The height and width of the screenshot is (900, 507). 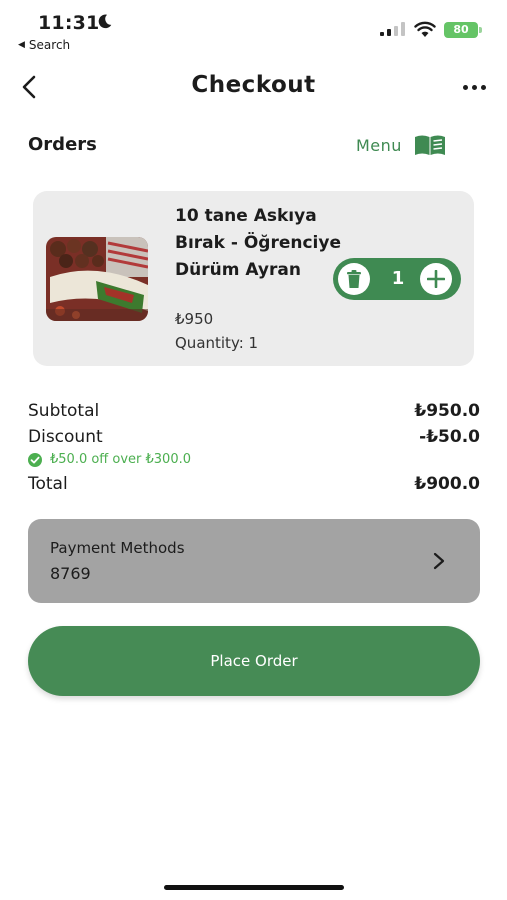 I want to click on delete-item-button, so click(x=354, y=279).